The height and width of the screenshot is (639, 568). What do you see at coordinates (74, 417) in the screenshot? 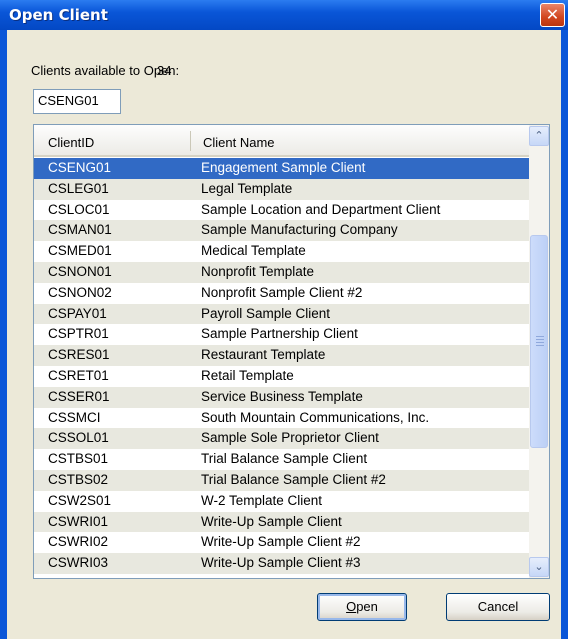
I see `client-id-cell: CSSMCI` at bounding box center [74, 417].